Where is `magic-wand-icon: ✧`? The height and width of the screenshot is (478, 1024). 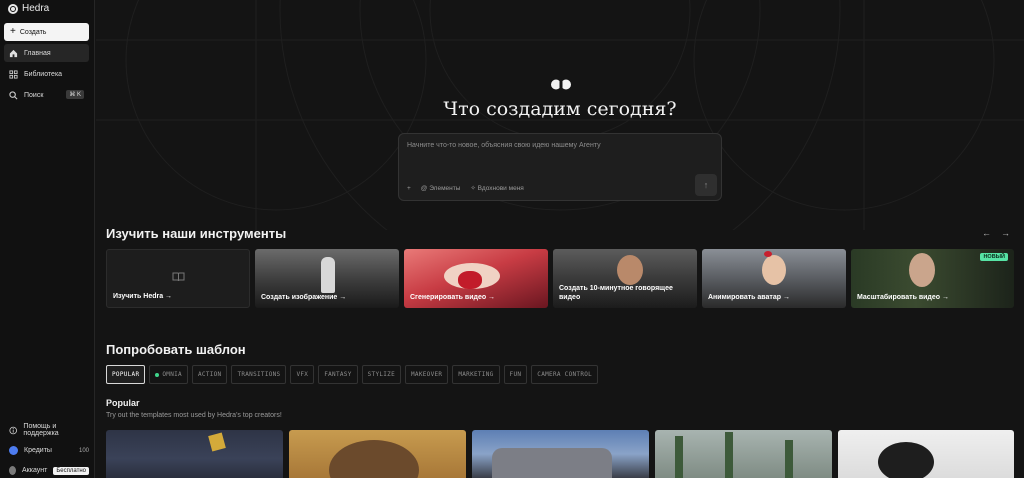
magic-wand-icon: ✧ is located at coordinates (473, 188).